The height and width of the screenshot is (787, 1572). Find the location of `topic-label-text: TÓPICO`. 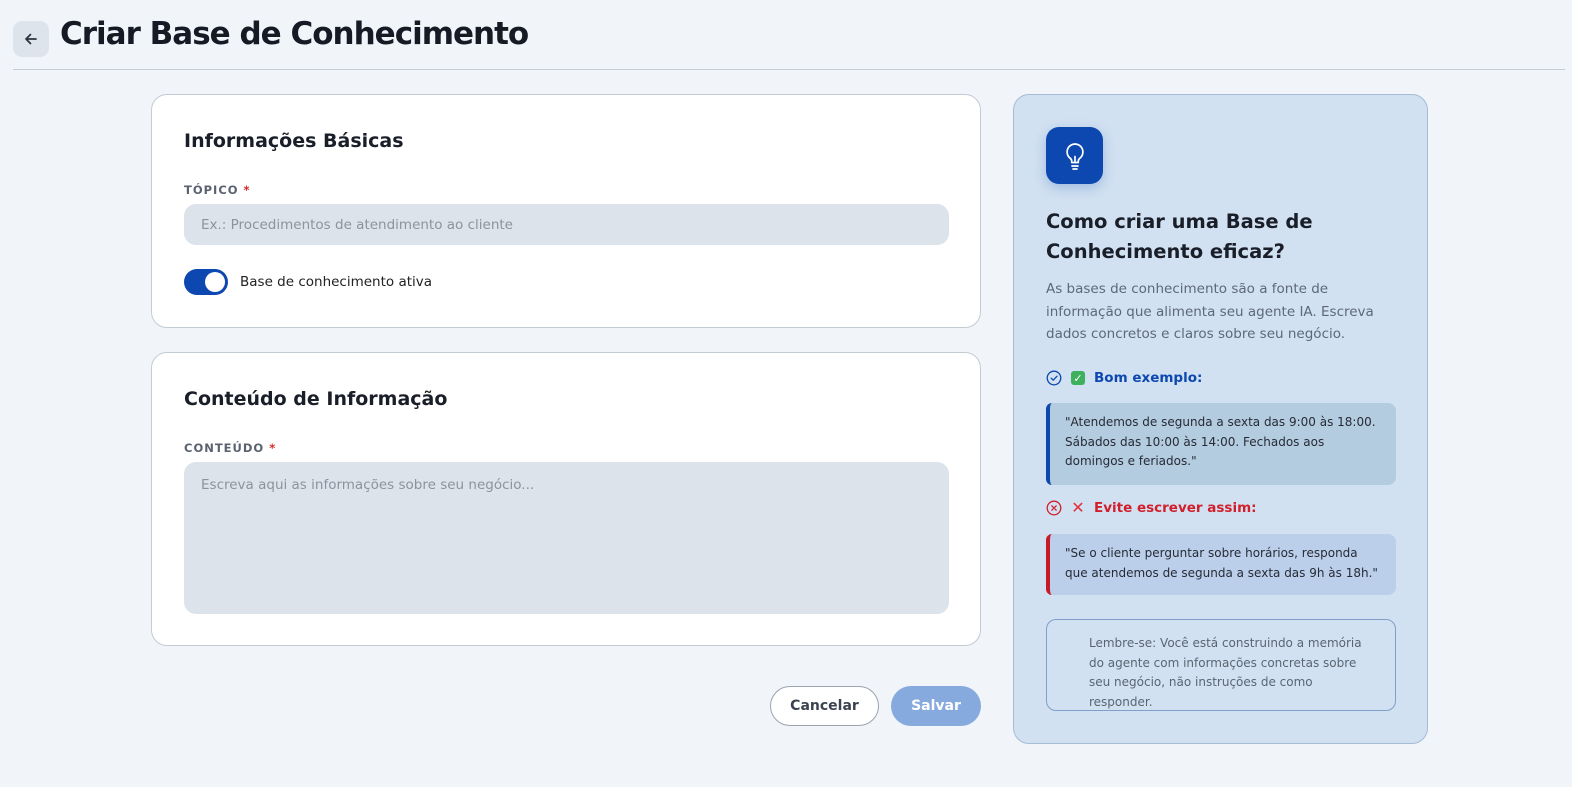

topic-label-text: TÓPICO is located at coordinates (211, 190).